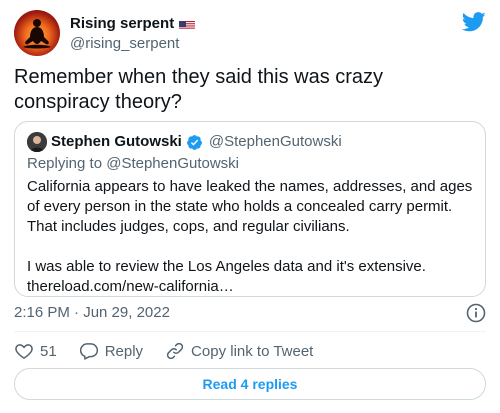  I want to click on twitter-bird-icon, so click(474, 22).